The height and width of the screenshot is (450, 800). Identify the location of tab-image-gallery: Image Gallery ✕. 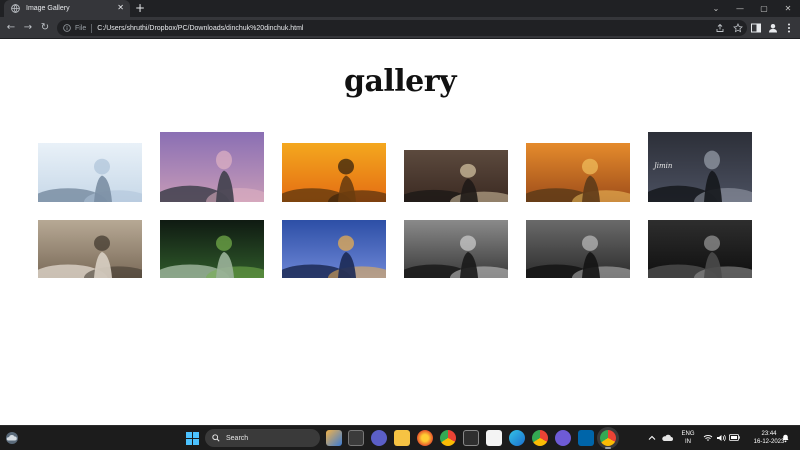
(67, 8).